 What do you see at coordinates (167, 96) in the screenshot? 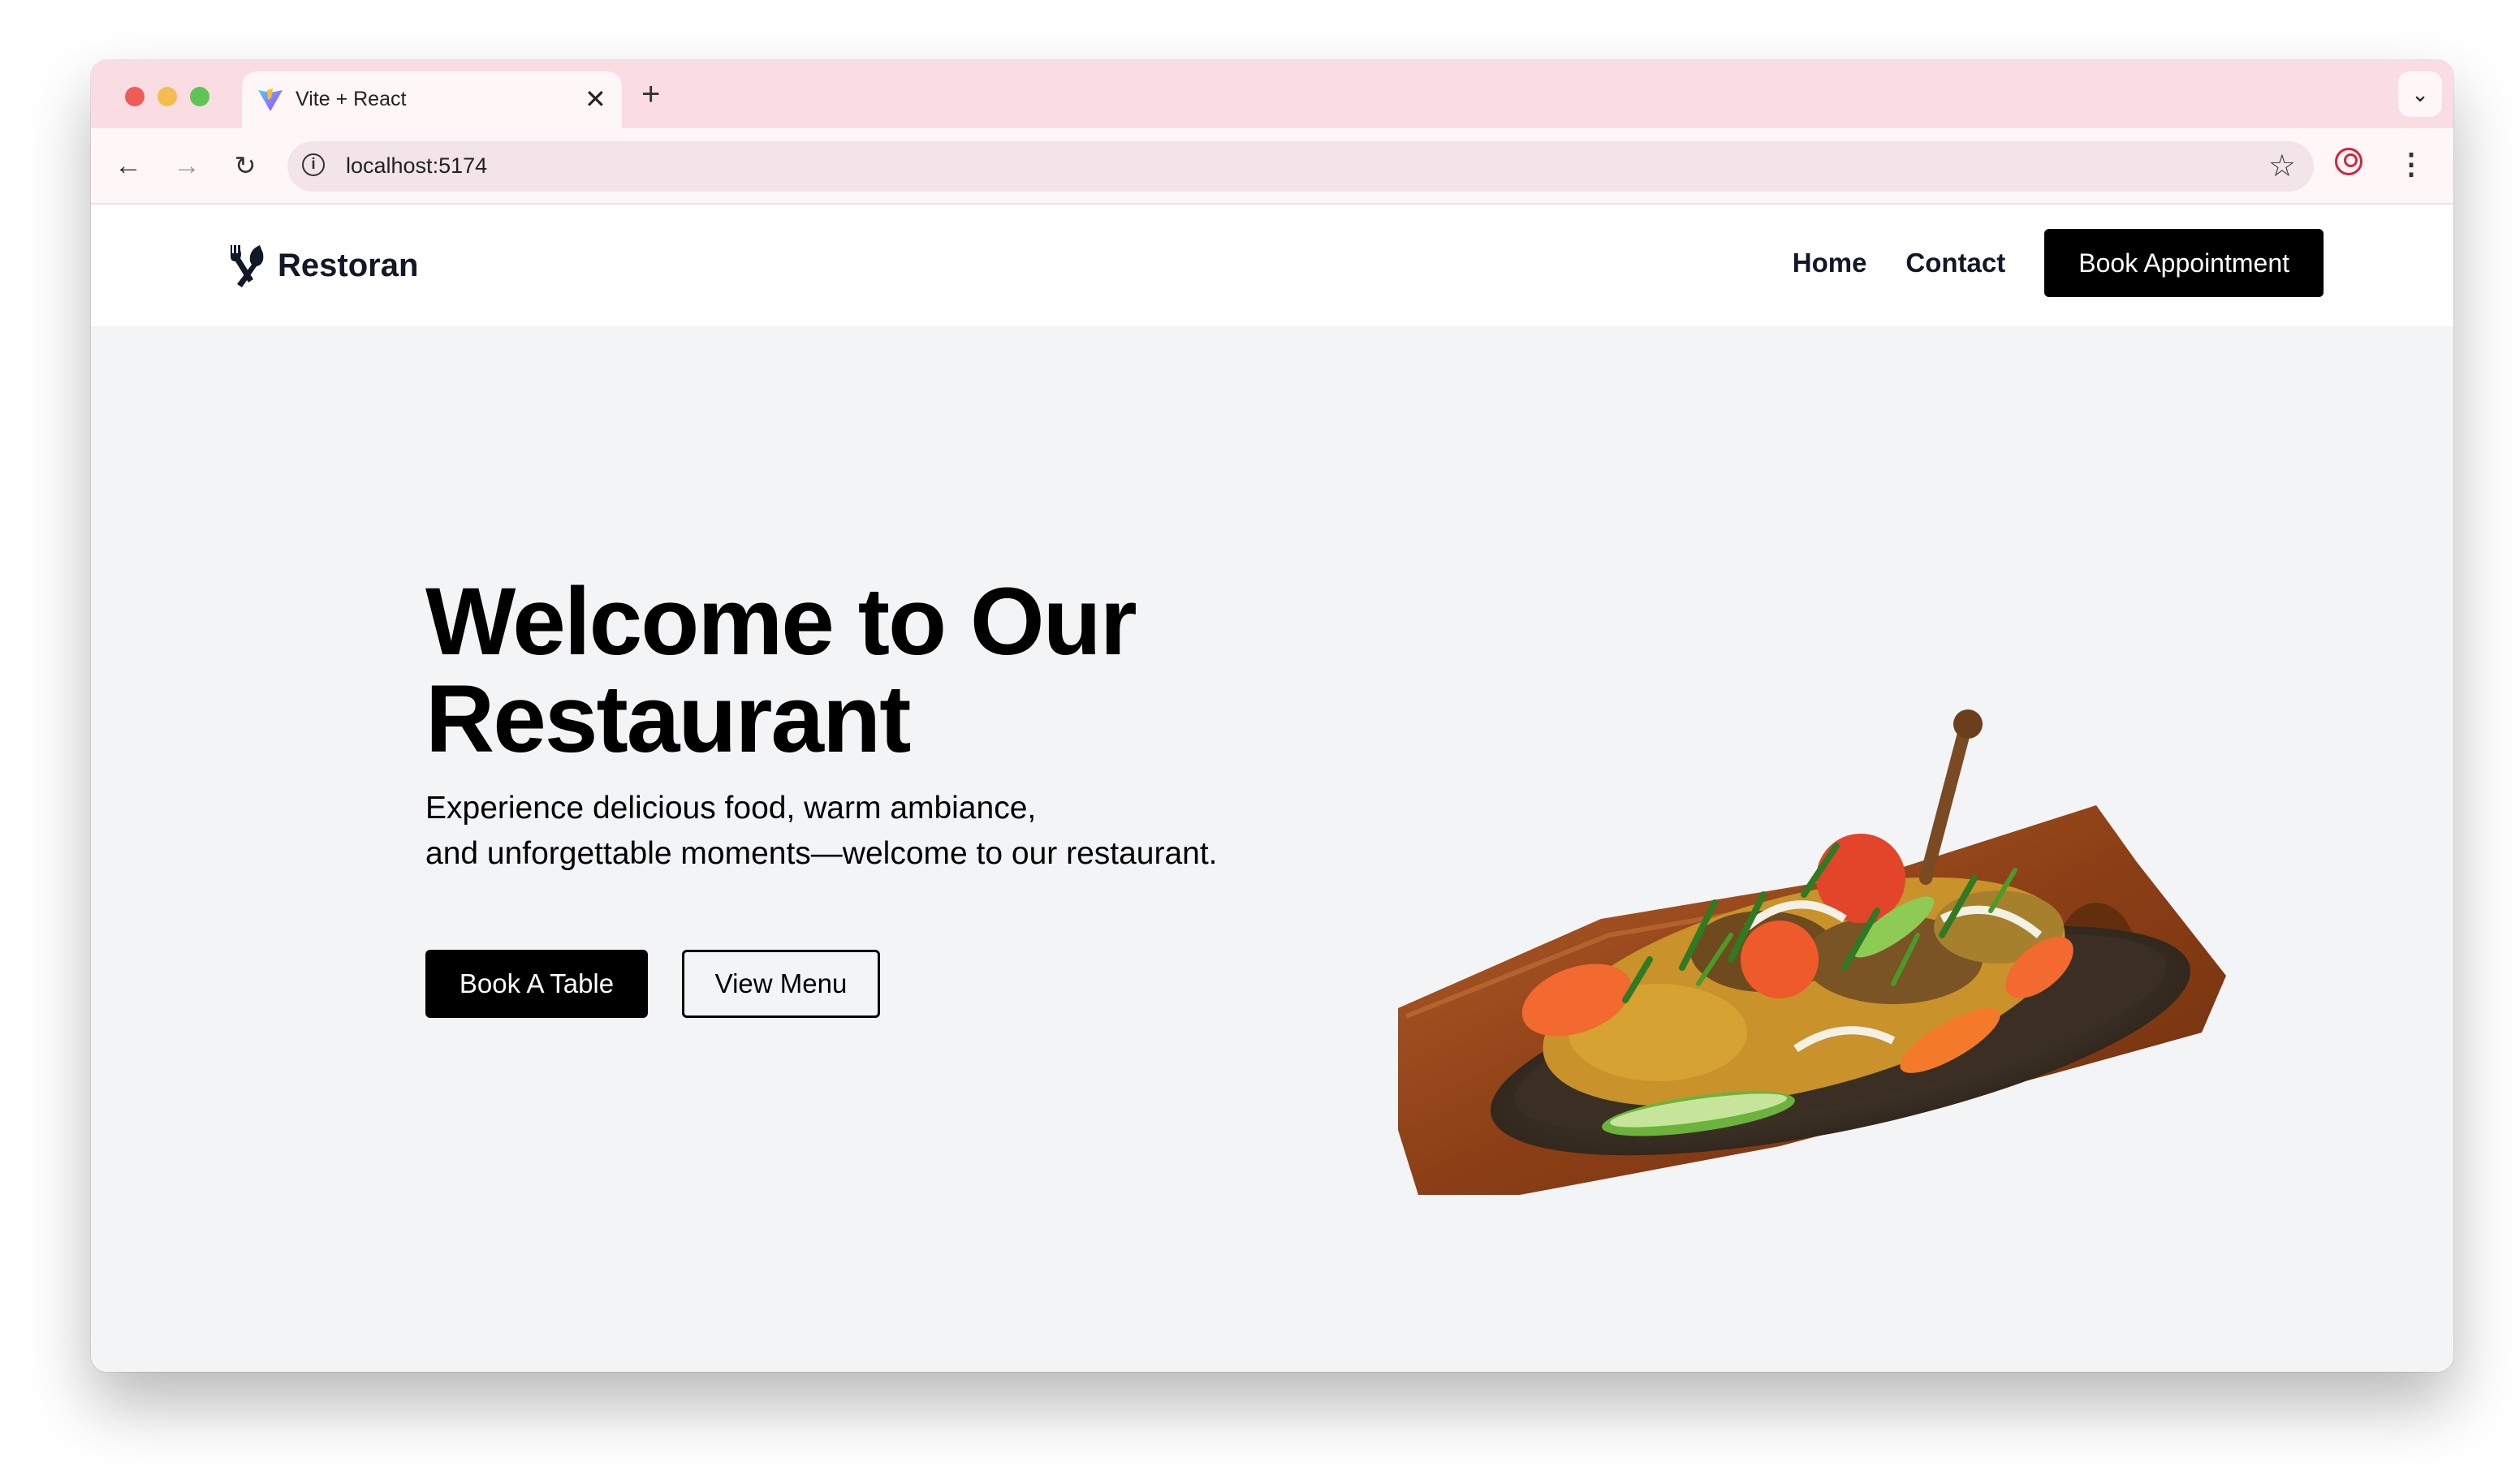
I see `minimize-window-button` at bounding box center [167, 96].